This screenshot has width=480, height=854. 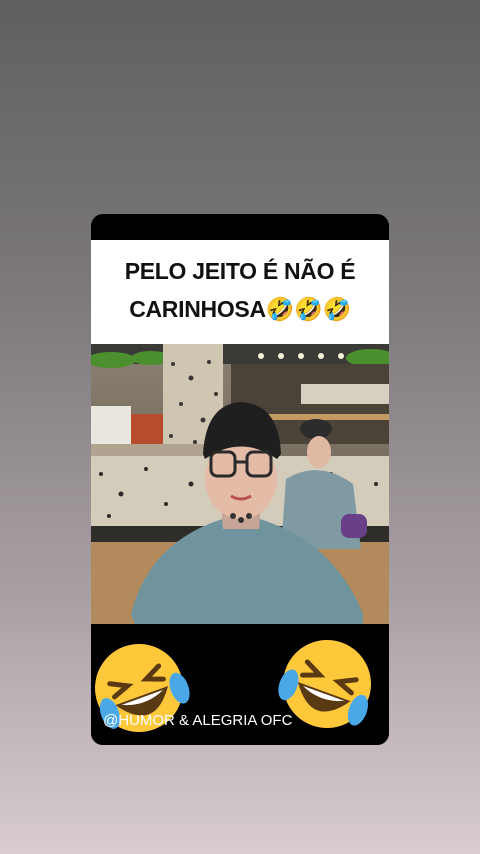 What do you see at coordinates (197, 309) in the screenshot?
I see `caption-line-2-text: CARINHOSA` at bounding box center [197, 309].